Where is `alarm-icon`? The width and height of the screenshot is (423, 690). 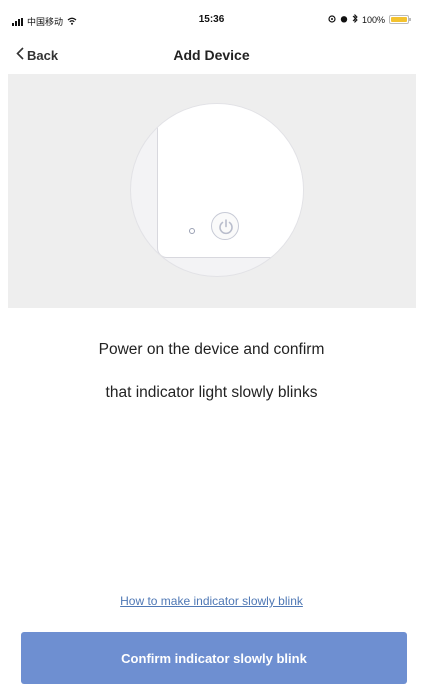 alarm-icon is located at coordinates (344, 20).